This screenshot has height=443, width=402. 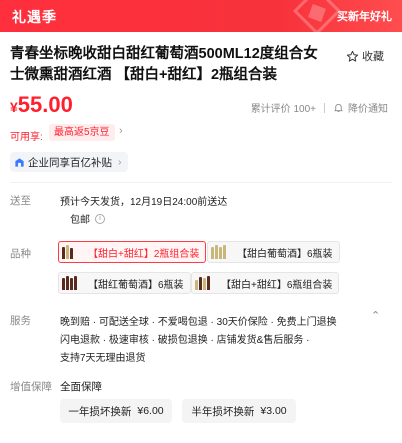 I want to click on subsidy-label: 企业同享百亿补贴, so click(x=70, y=162).